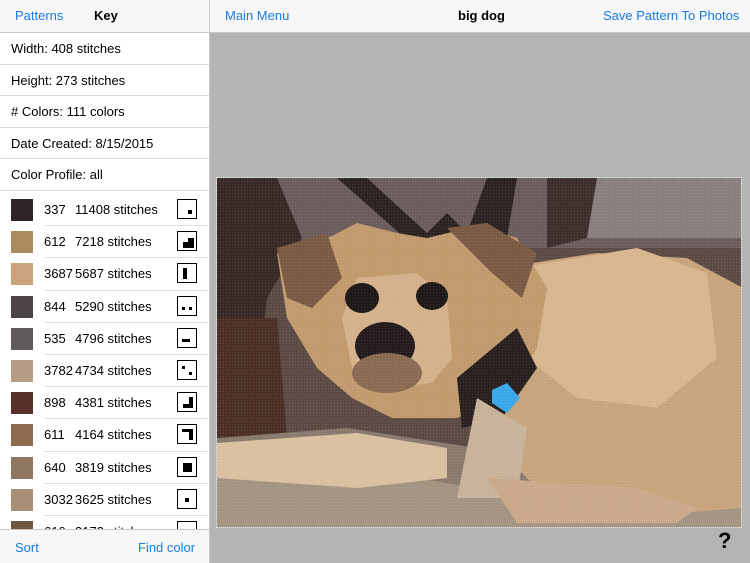 This screenshot has width=750, height=563. I want to click on dash-low-symbol-icon, so click(187, 337).